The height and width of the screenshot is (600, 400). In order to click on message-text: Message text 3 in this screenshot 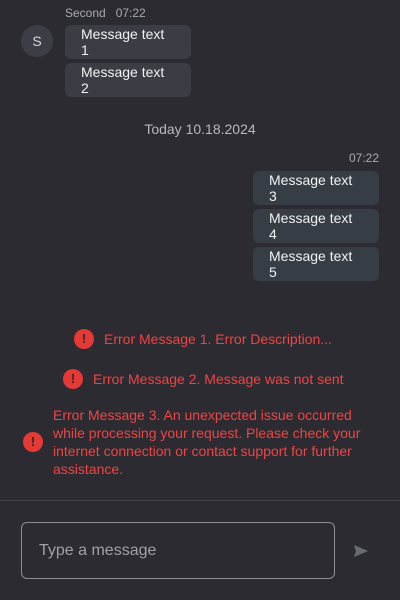, I will do `click(311, 188)`.